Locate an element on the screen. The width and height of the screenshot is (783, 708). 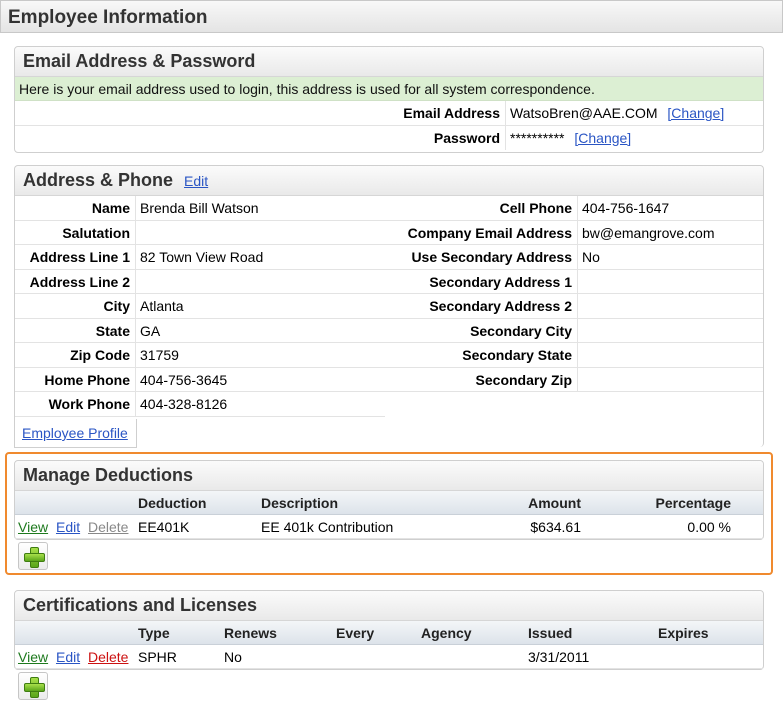
use-secondary-address-label: Use Secondary Address is located at coordinates (481, 257).